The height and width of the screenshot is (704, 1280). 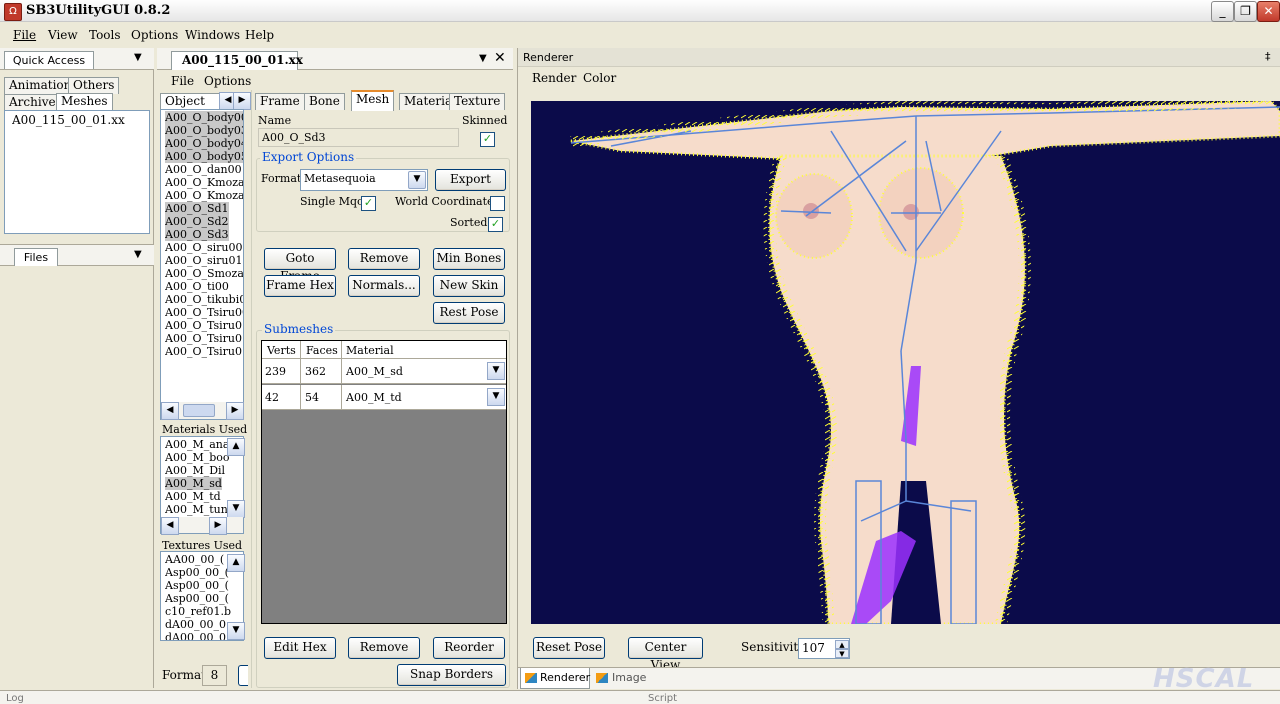 What do you see at coordinates (49, 60) in the screenshot?
I see `quick-access-tab: Quick Access` at bounding box center [49, 60].